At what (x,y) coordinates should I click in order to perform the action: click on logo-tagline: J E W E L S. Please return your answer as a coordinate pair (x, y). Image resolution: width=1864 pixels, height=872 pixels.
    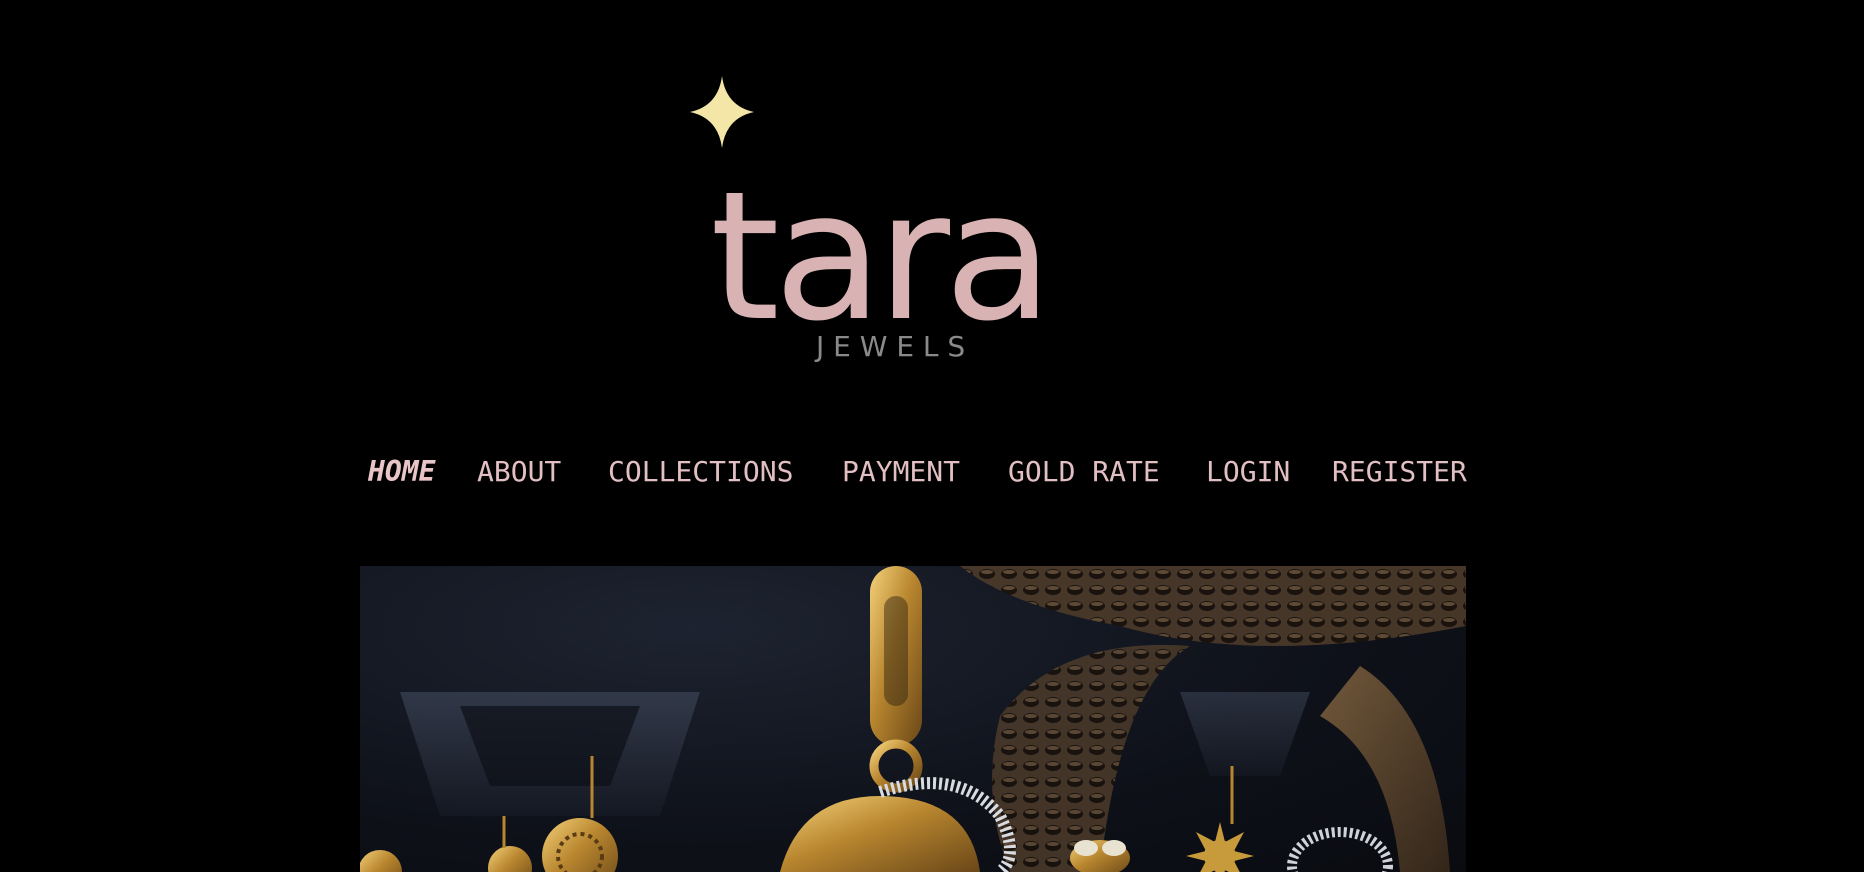
    Looking at the image, I should click on (889, 346).